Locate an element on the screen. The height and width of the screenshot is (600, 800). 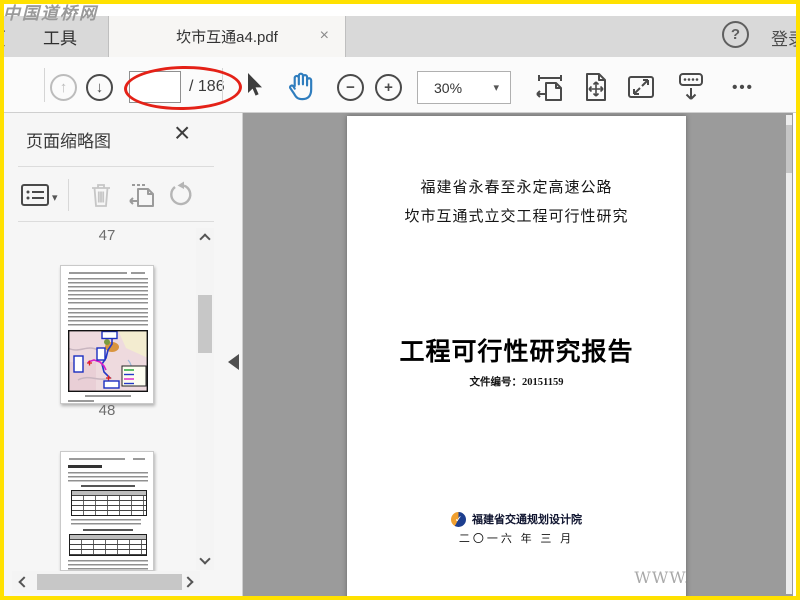
fullscreen-button is located at coordinates (641, 87).